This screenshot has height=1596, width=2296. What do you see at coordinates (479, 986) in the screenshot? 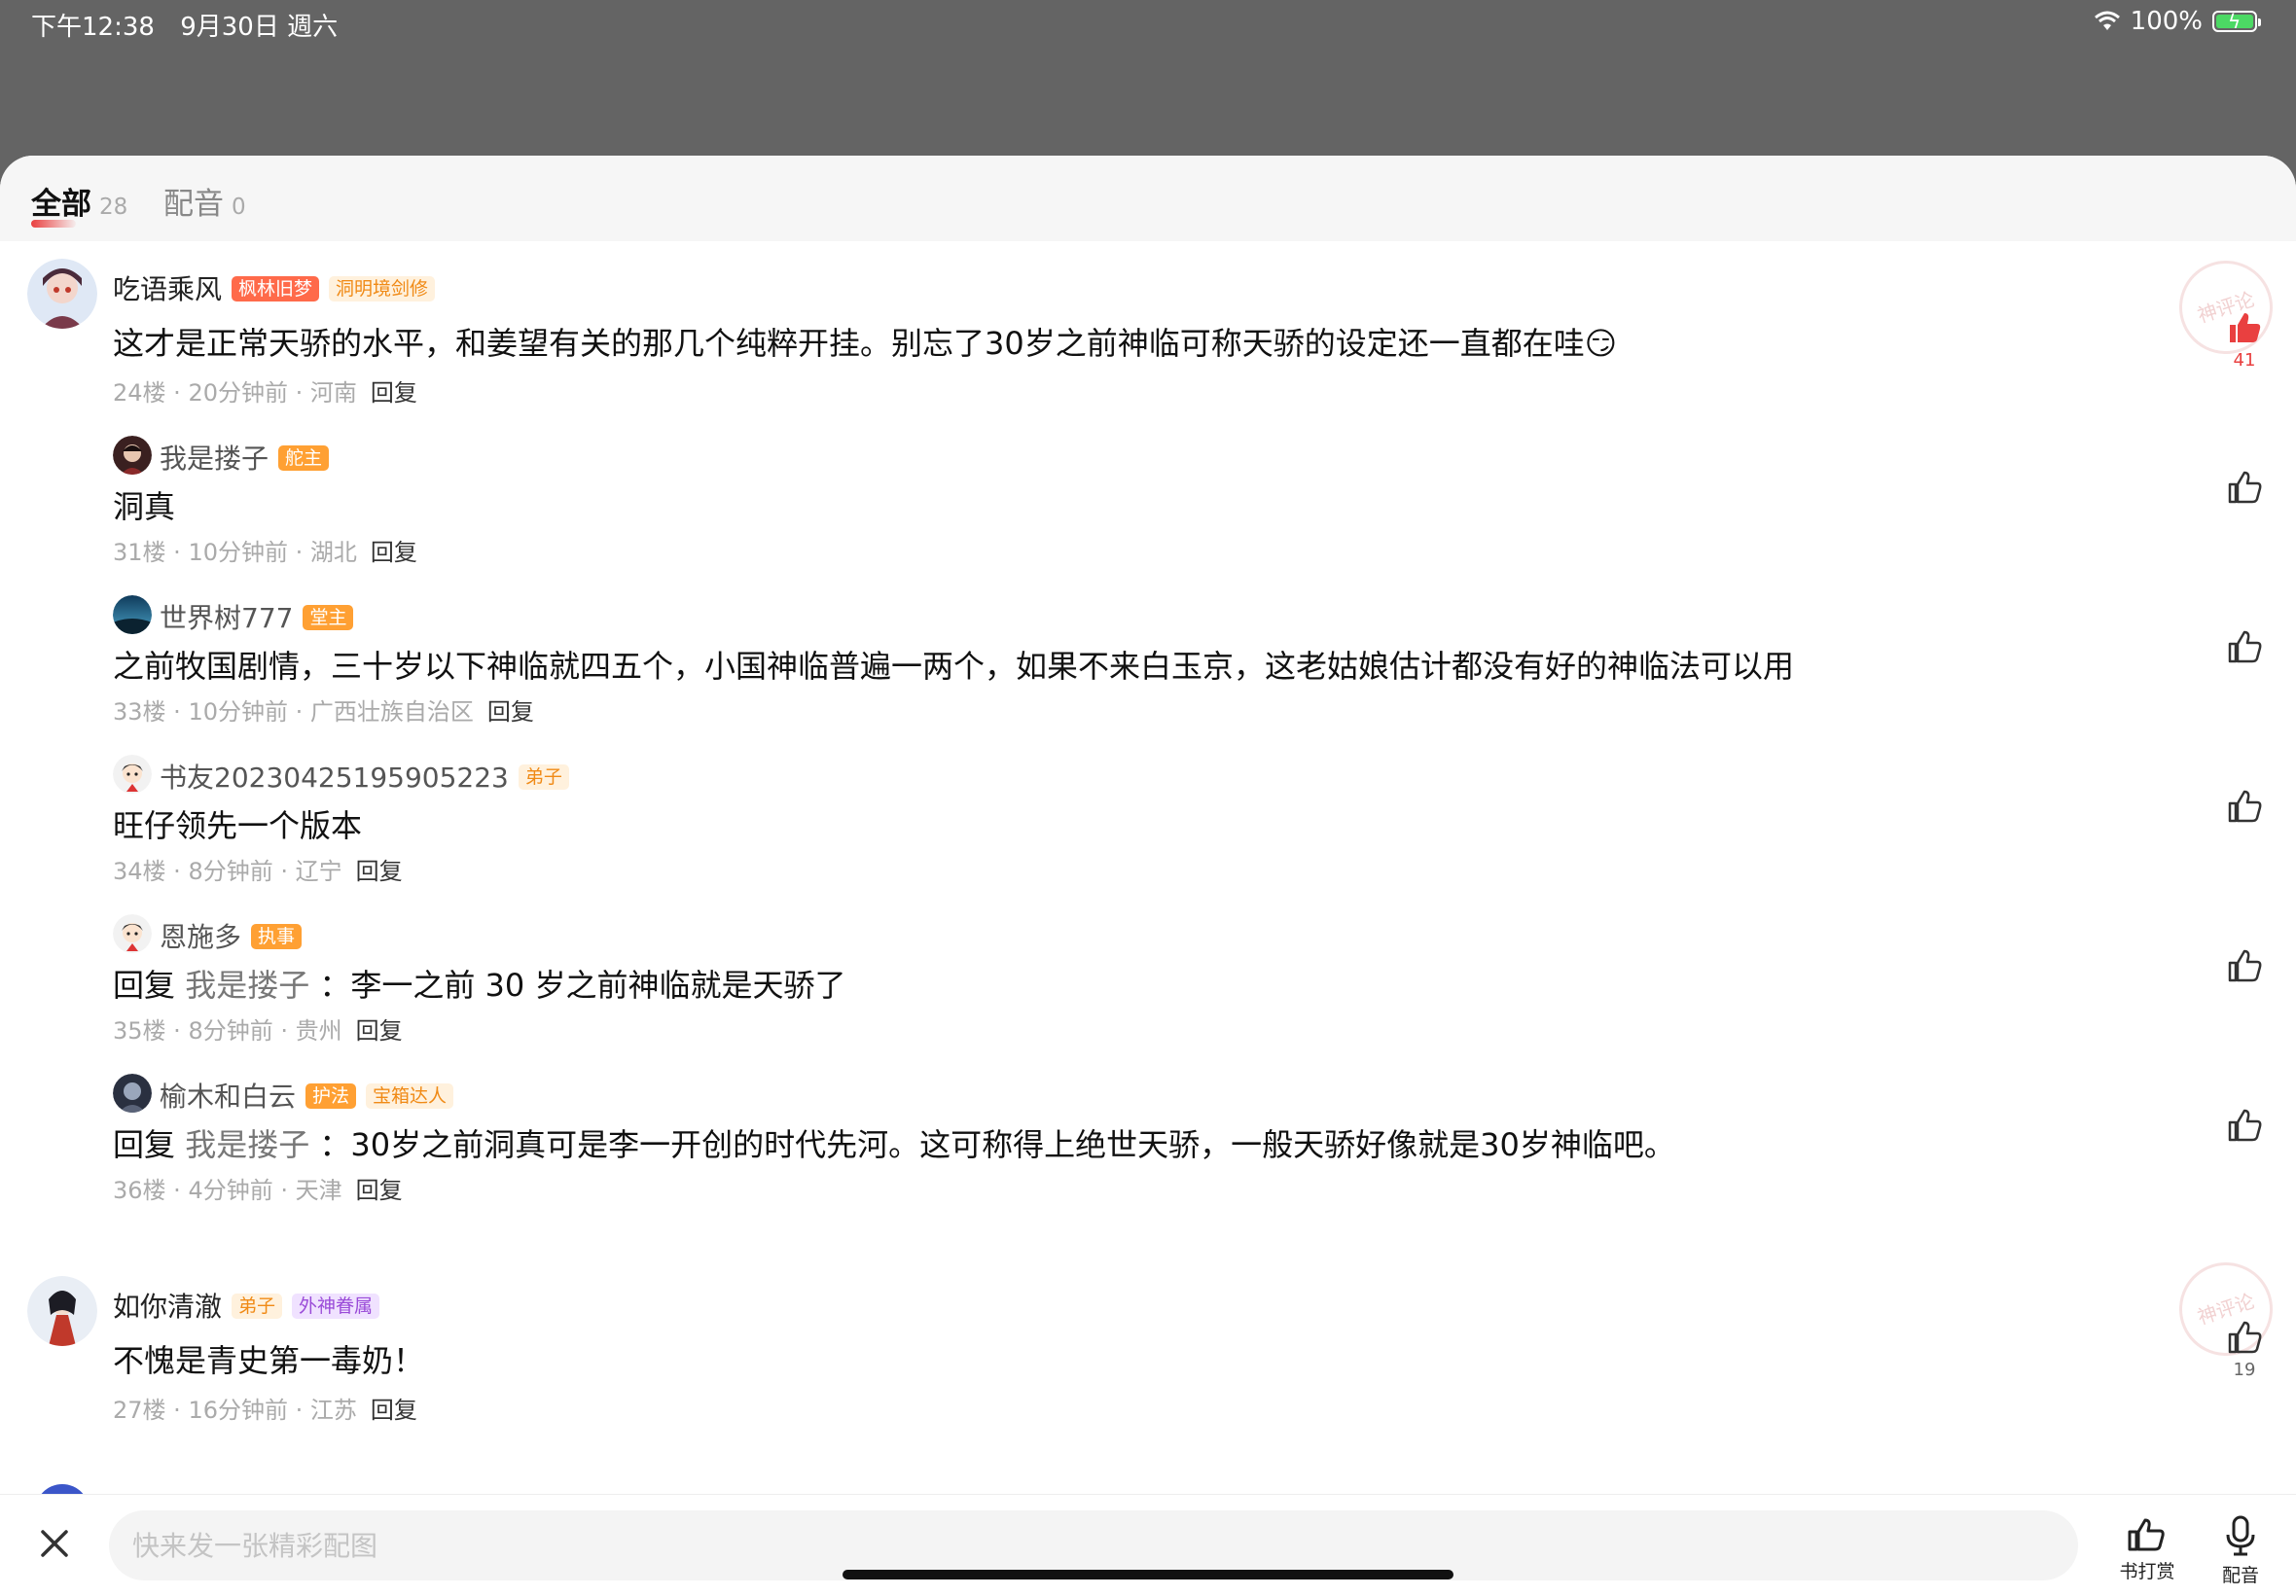
I see `comment-text: 回复 我是搂子 ：李一之前 30 岁之前神临就是天骄了` at bounding box center [479, 986].